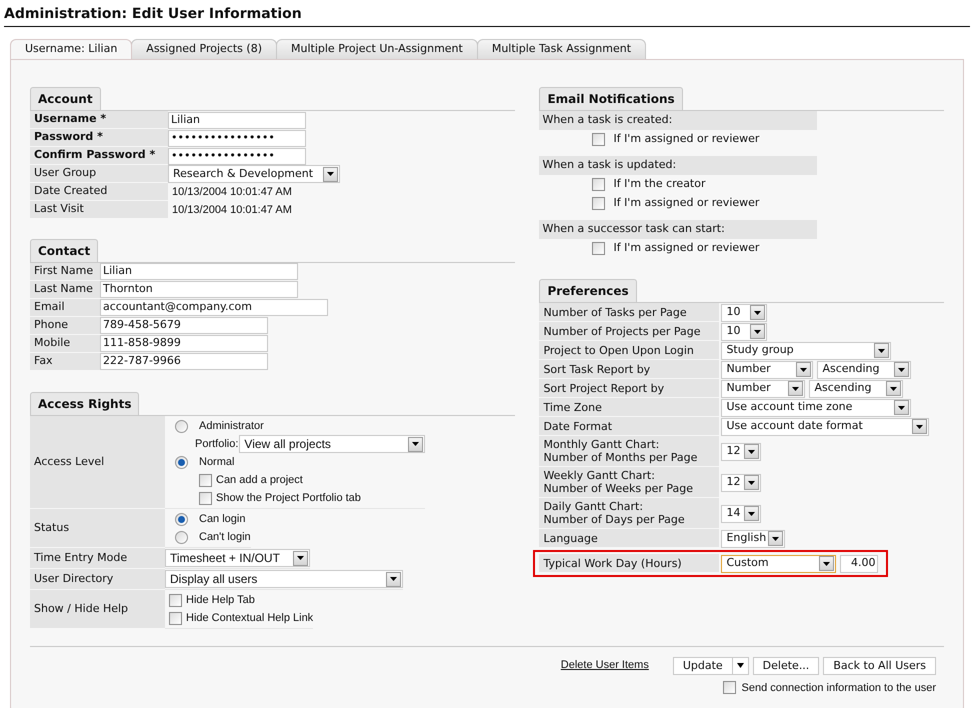 Image resolution: width=974 pixels, height=708 pixels. What do you see at coordinates (51, 325) in the screenshot?
I see `field-label: Phone` at bounding box center [51, 325].